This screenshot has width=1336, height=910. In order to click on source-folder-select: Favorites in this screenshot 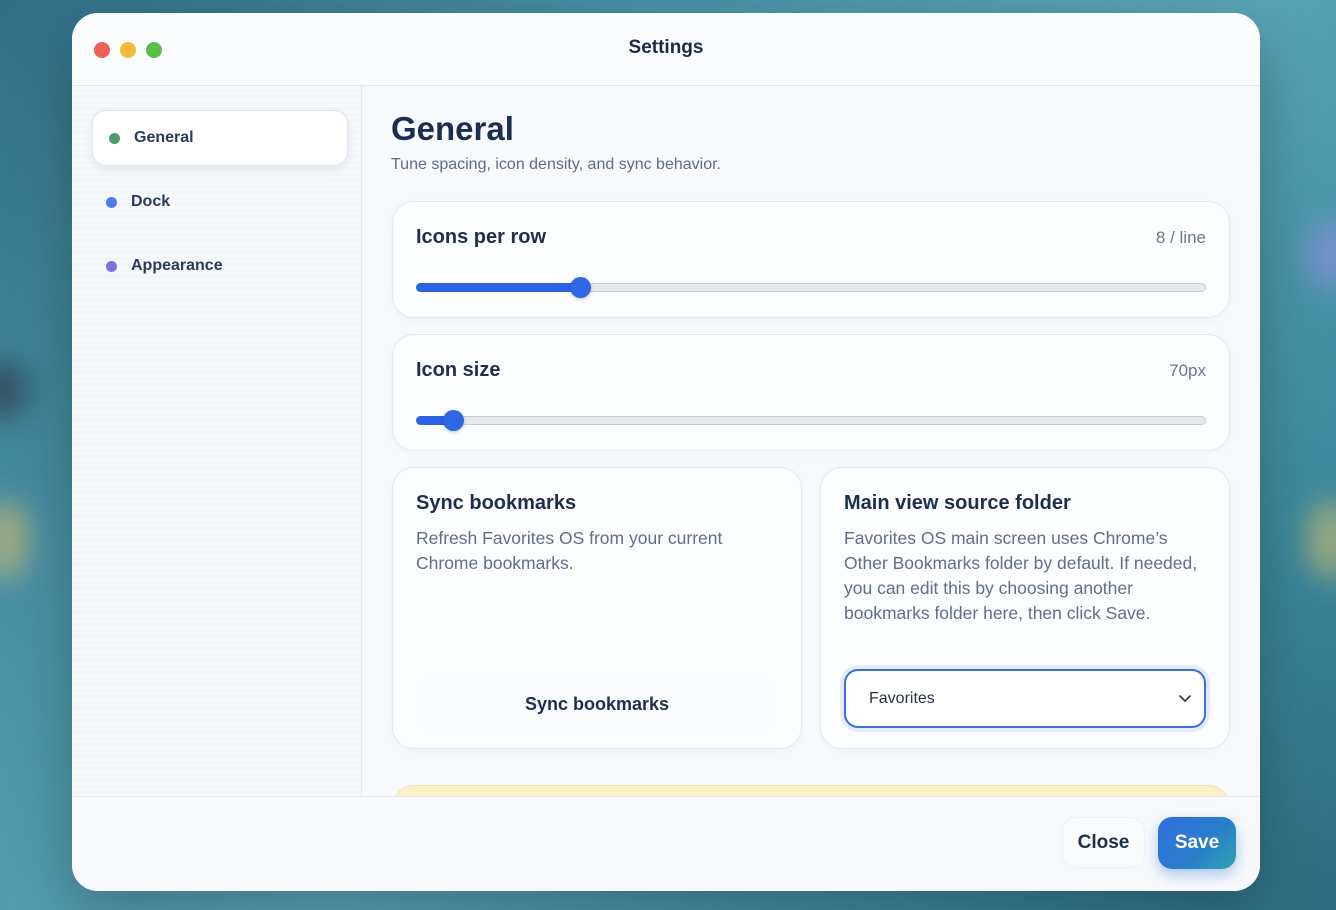, I will do `click(1025, 698)`.